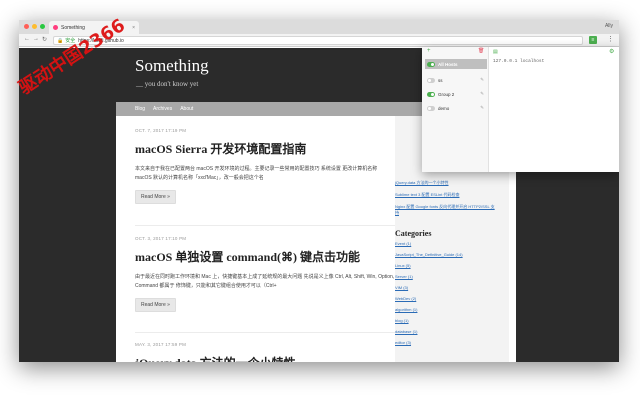  What do you see at coordinates (73, 27) in the screenshot?
I see `tab-title: Something` at bounding box center [73, 27].